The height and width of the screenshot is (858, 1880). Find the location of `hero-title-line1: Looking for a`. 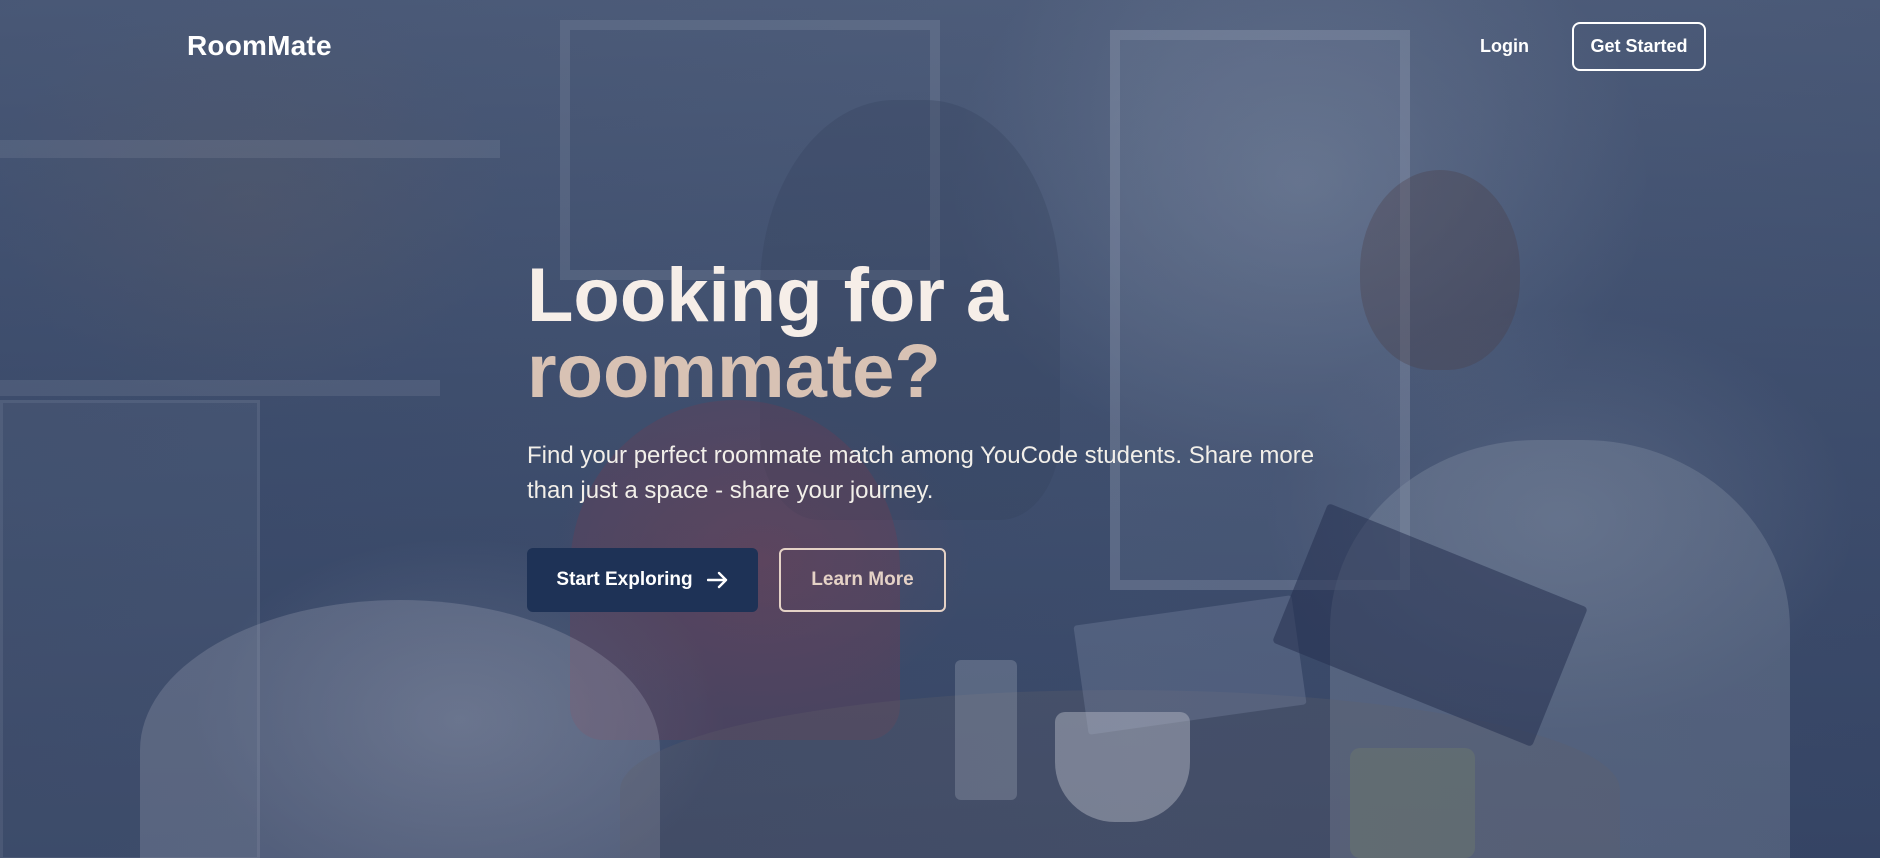

hero-title-line1: Looking for a is located at coordinates (768, 295).